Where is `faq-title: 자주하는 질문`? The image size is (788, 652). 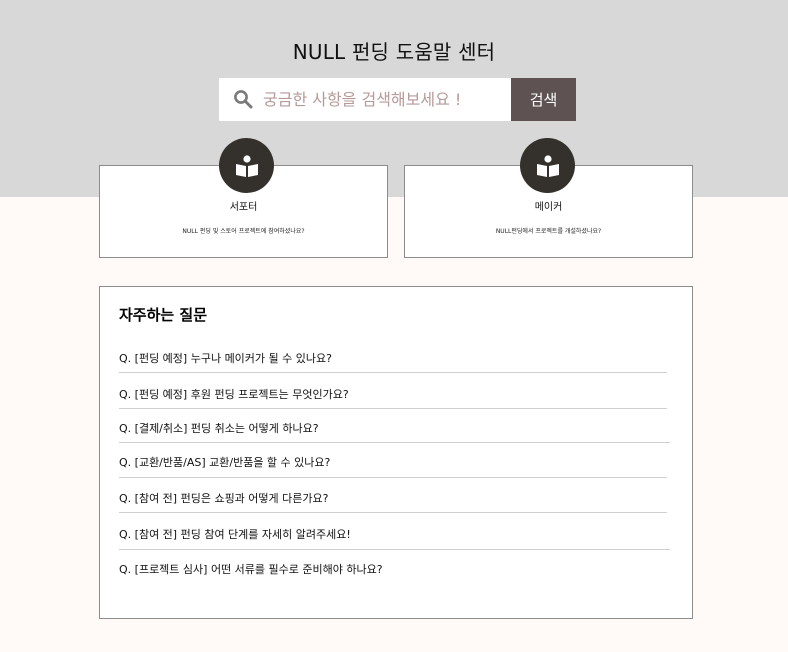 faq-title: 자주하는 질문 is located at coordinates (163, 315).